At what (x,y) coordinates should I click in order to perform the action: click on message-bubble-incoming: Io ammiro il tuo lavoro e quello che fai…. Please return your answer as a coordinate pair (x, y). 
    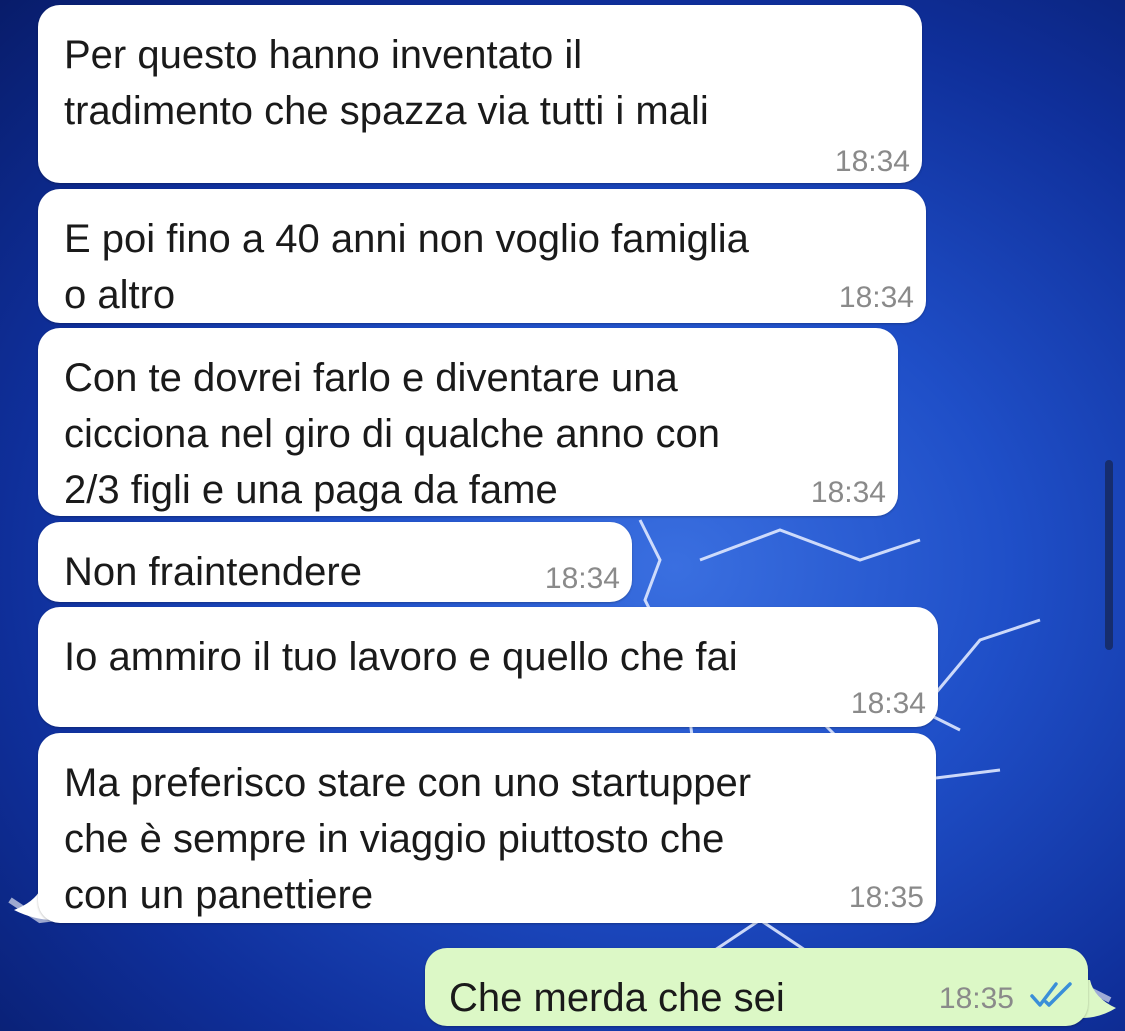
    Looking at the image, I should click on (488, 667).